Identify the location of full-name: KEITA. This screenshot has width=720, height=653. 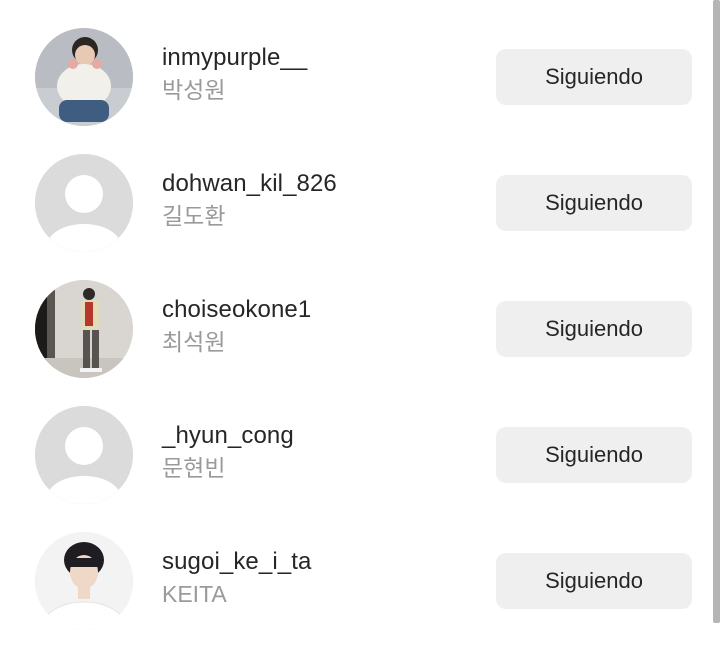
(194, 594).